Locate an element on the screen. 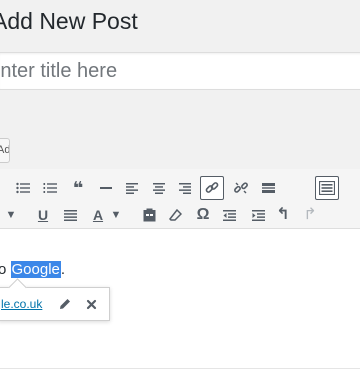 The width and height of the screenshot is (360, 369). clear-formatting-button is located at coordinates (175, 215).